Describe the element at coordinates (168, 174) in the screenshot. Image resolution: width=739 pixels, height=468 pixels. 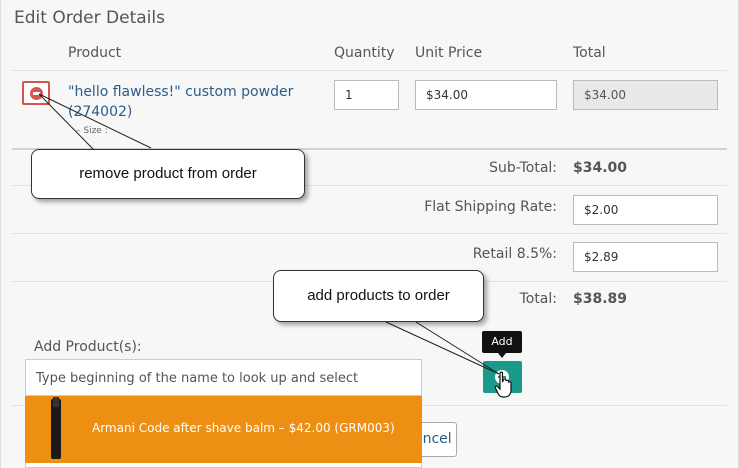
I see `remove-callout: remove product from order` at that location.